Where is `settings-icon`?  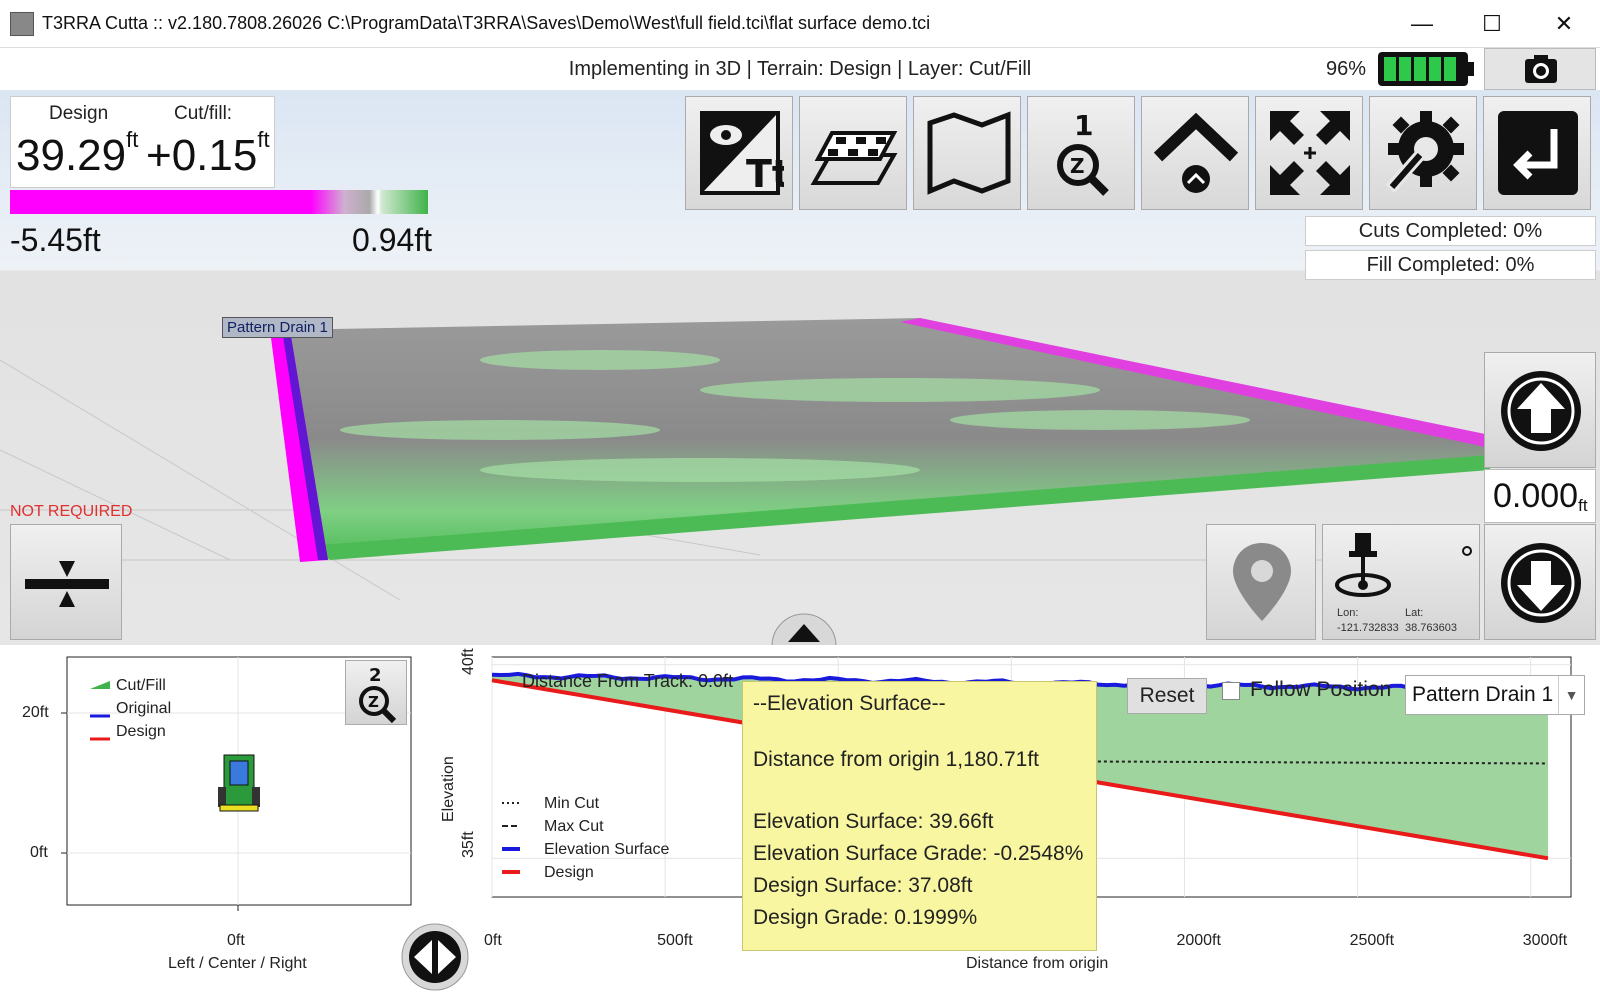
settings-icon is located at coordinates (1424, 152).